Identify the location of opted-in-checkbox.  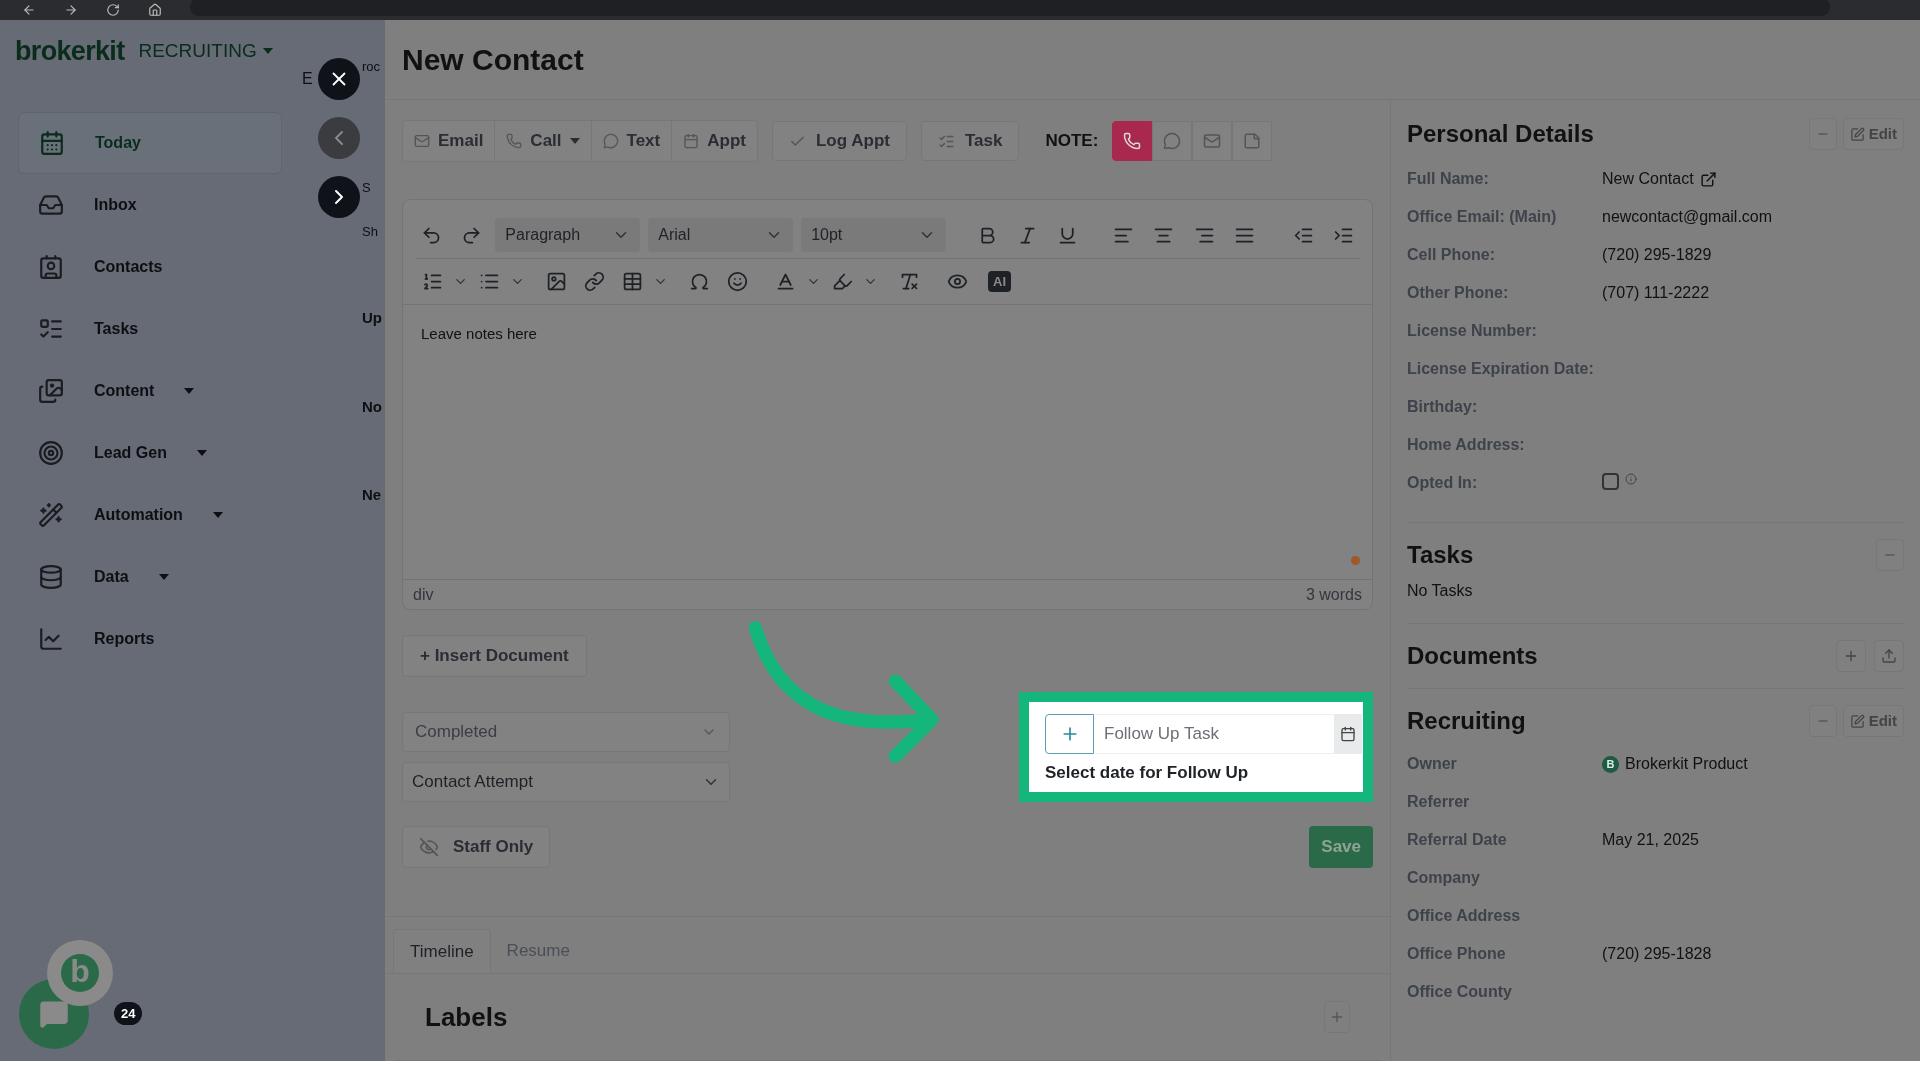
(1610, 481).